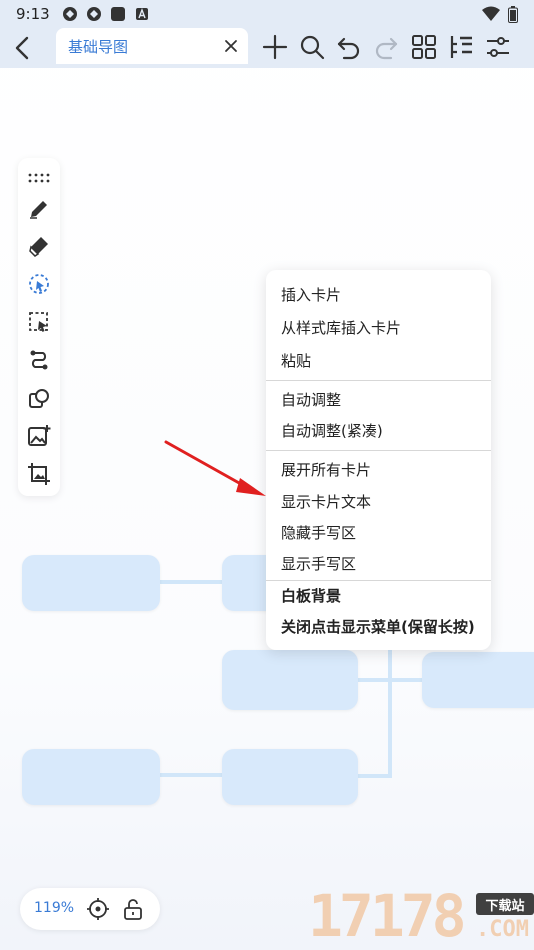 The height and width of the screenshot is (950, 534). I want to click on pen-icon, so click(39, 209).